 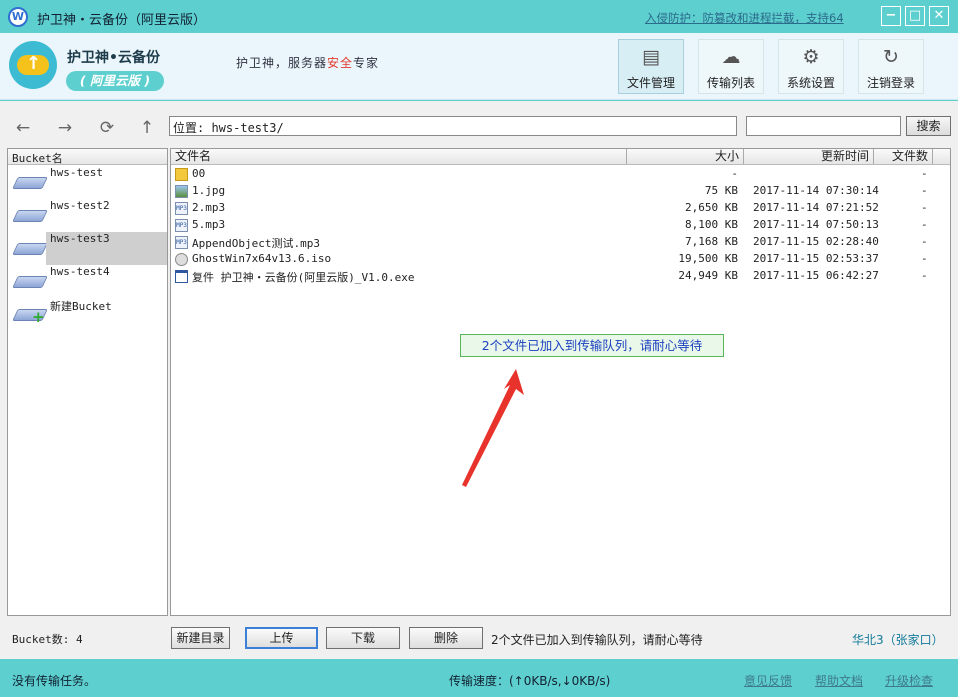 What do you see at coordinates (23, 128) in the screenshot?
I see `back-arrow-icon: ←` at bounding box center [23, 128].